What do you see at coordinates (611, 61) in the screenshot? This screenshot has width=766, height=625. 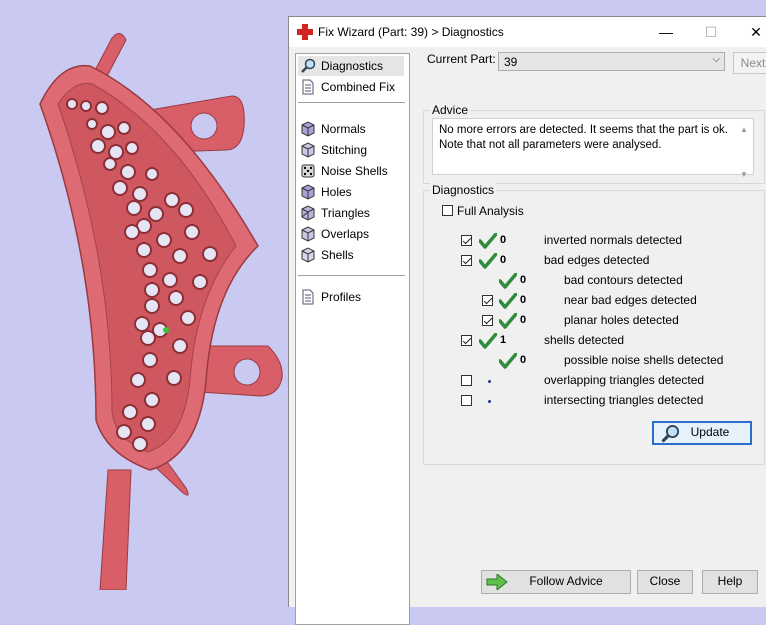 I see `current-part-select: 39 ⌵` at bounding box center [611, 61].